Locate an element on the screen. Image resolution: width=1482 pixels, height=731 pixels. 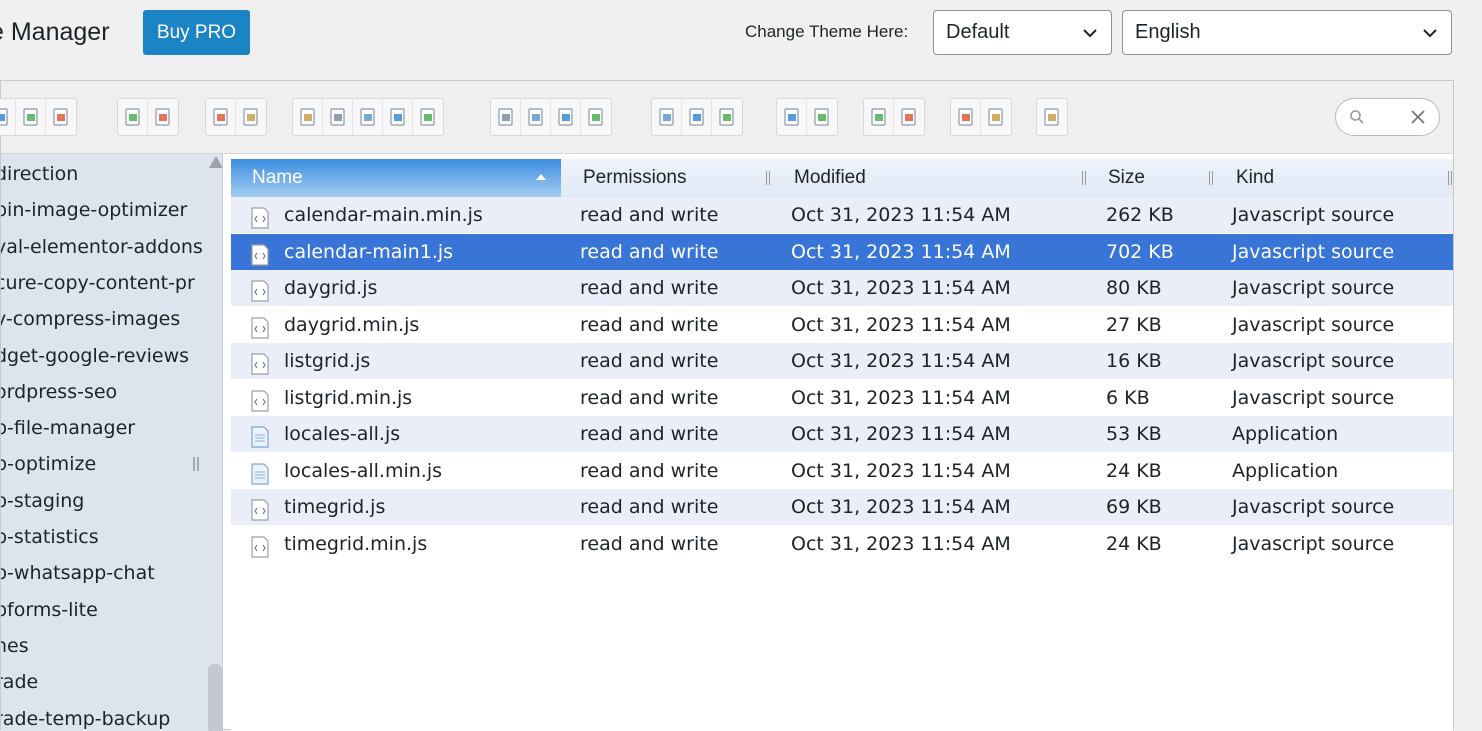
folder-tree-item: y-compress-images is located at coordinates (90, 319).